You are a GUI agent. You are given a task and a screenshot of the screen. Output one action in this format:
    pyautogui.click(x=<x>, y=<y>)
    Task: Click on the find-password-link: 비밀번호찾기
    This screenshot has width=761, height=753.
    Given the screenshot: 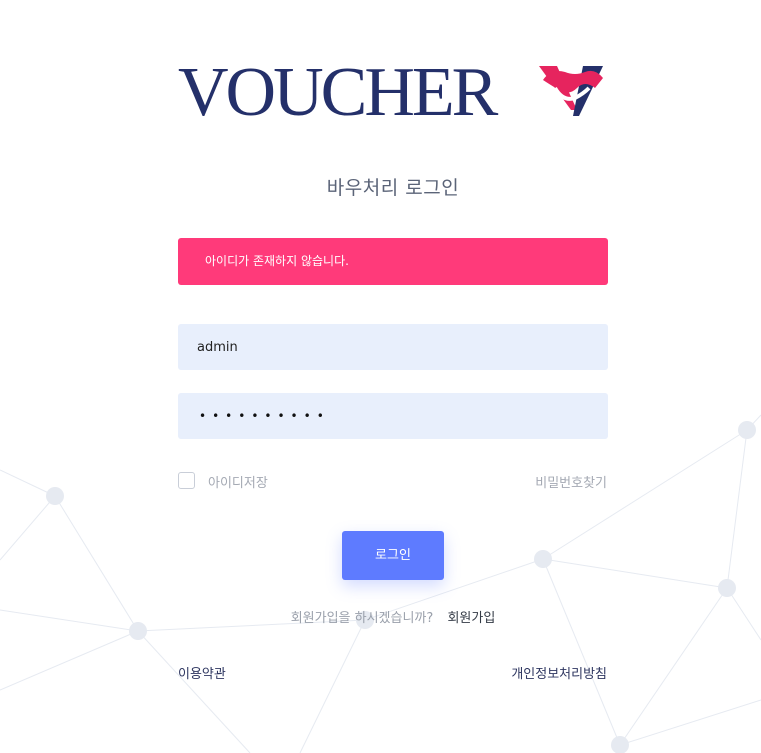 What is the action you would take?
    pyautogui.click(x=571, y=481)
    